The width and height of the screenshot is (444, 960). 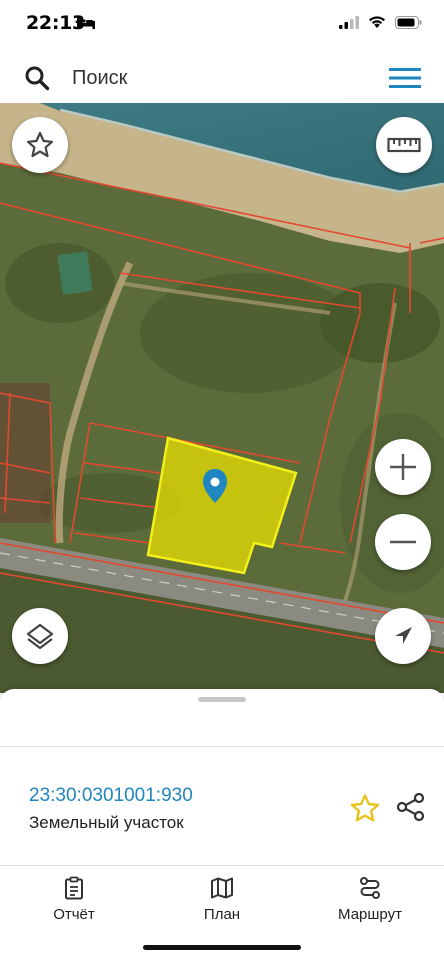 What do you see at coordinates (222, 914) in the screenshot?
I see `tab-plan-label: План` at bounding box center [222, 914].